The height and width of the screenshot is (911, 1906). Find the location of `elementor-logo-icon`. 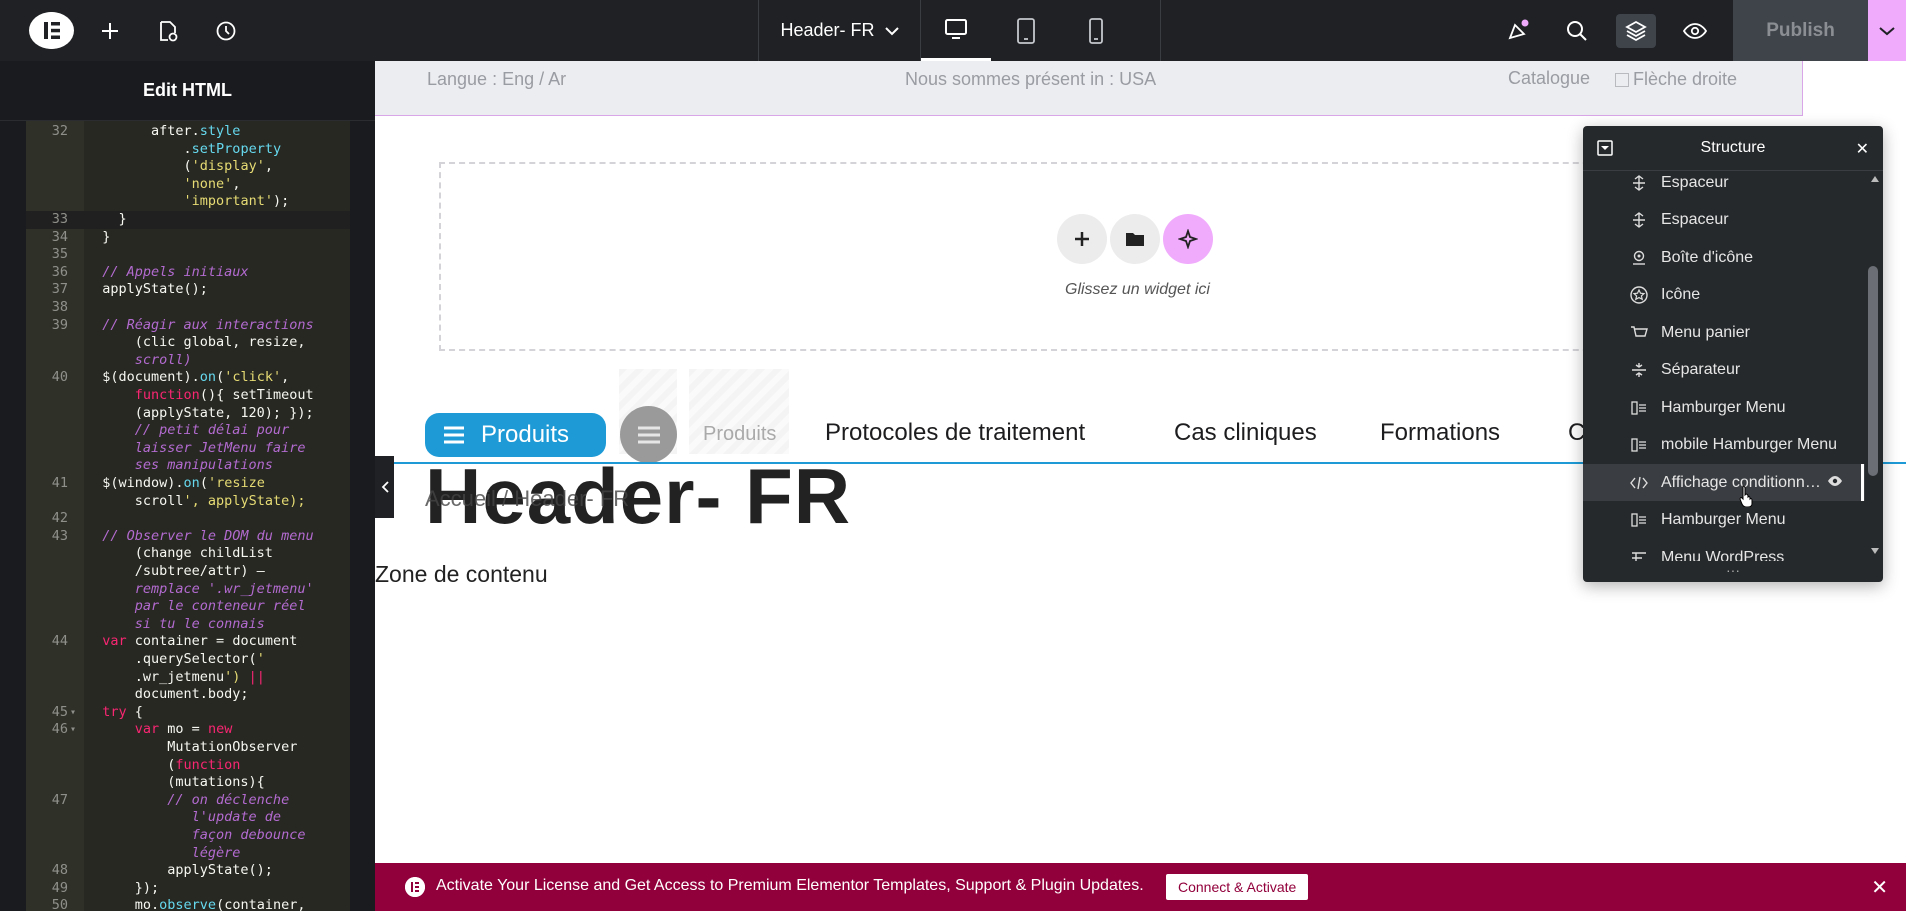

elementor-logo-icon is located at coordinates (51, 30).